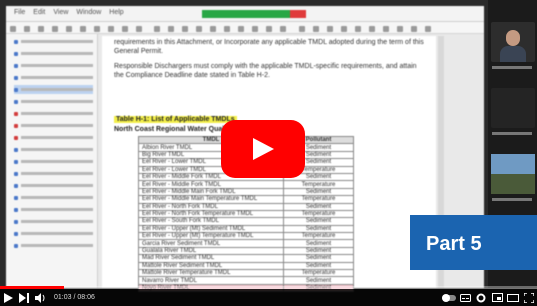 The height and width of the screenshot is (306, 537). I want to click on bookmarks-sidebar, so click(52, 161).